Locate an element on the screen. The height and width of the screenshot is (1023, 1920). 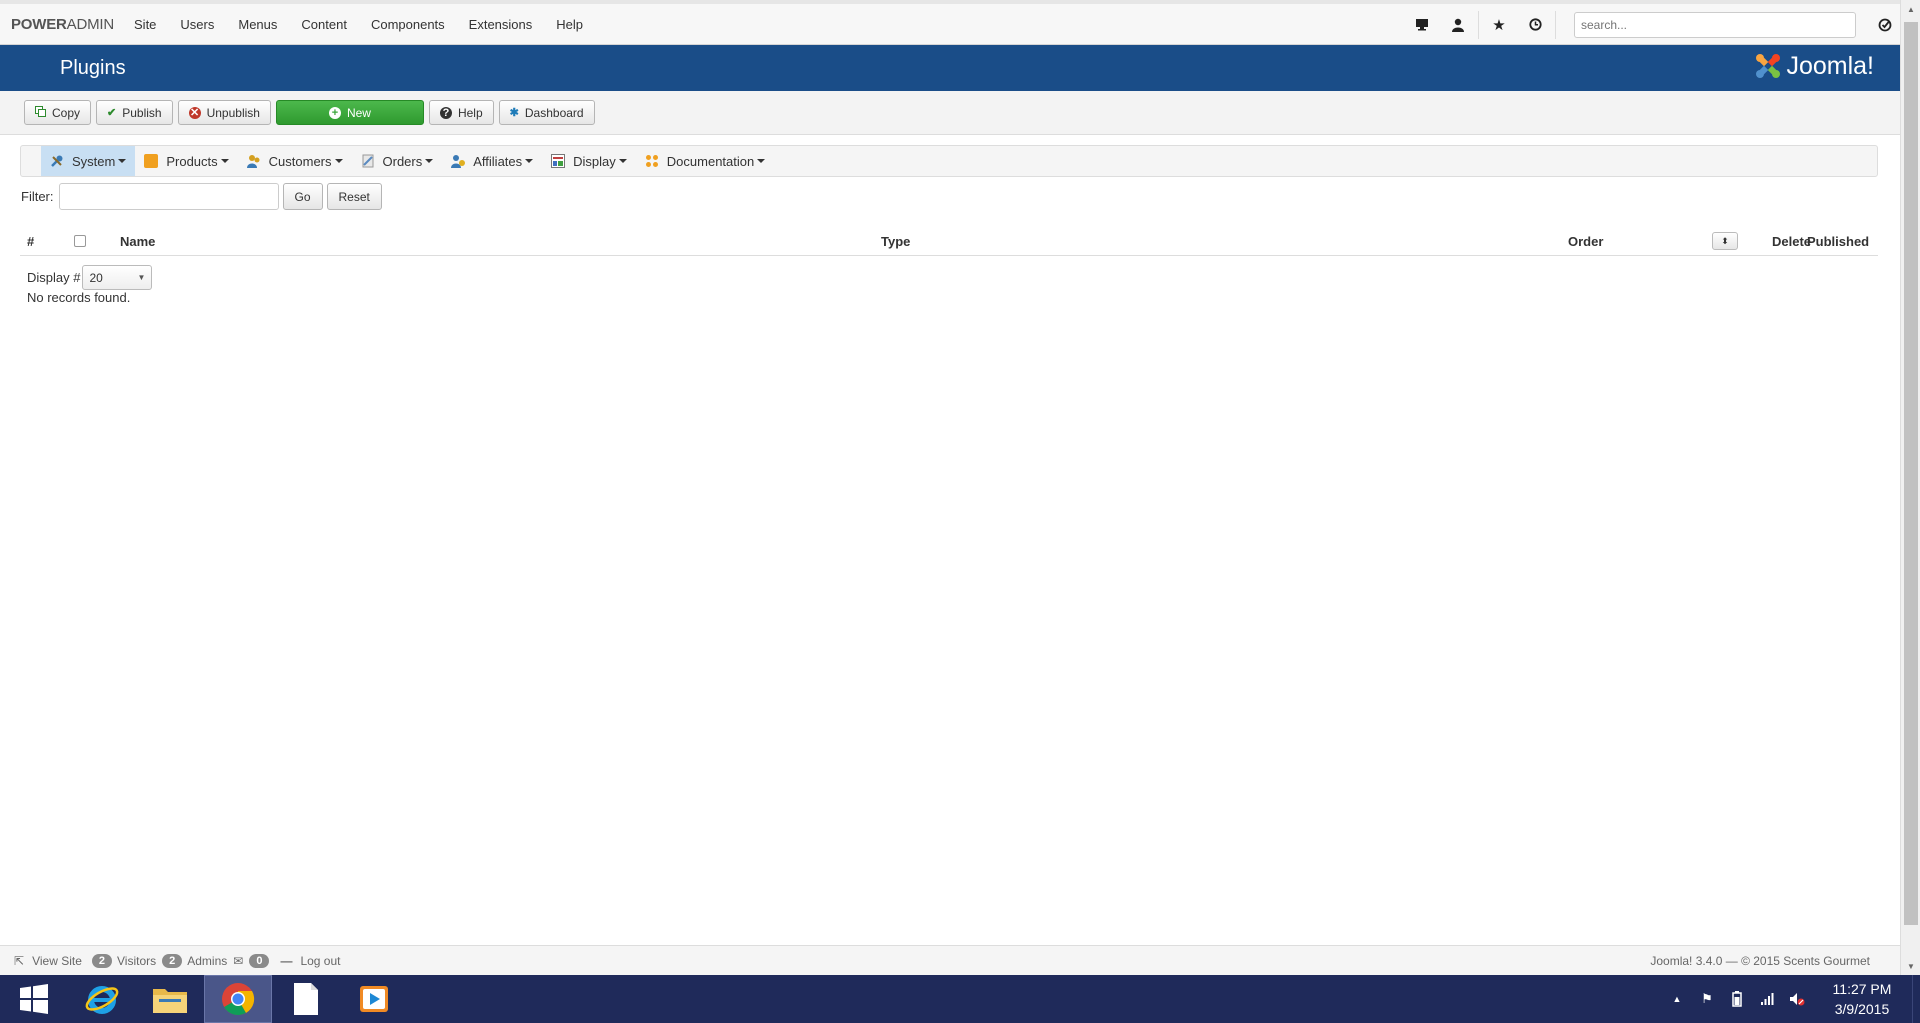
logout-link: — Log out is located at coordinates (310, 961).